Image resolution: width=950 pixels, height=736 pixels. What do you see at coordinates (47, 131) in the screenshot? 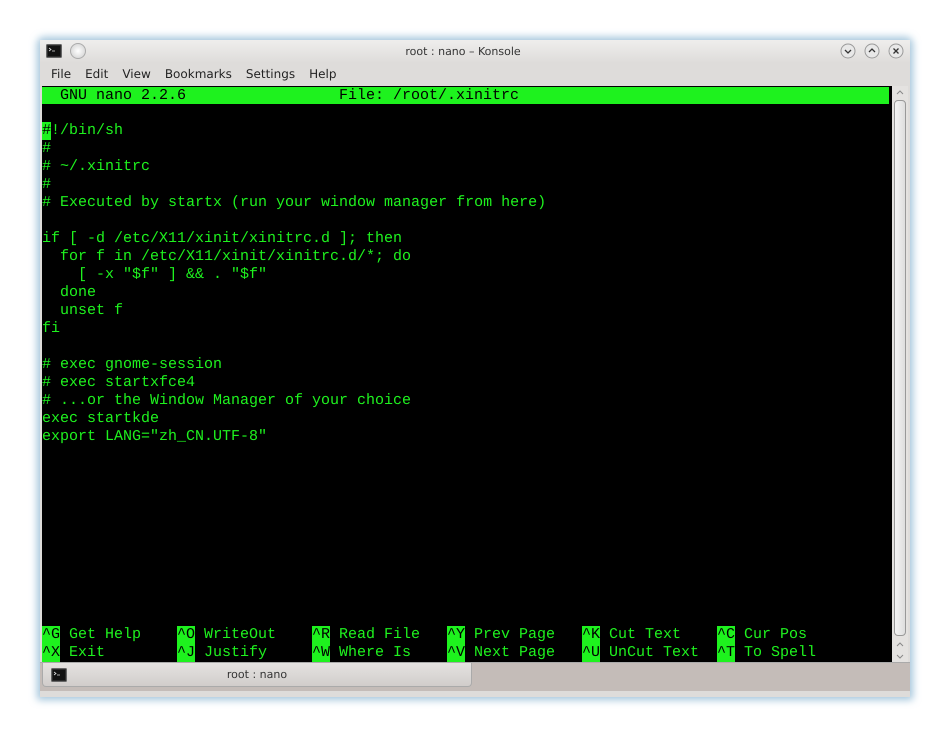
I see `text-cursor: #` at bounding box center [47, 131].